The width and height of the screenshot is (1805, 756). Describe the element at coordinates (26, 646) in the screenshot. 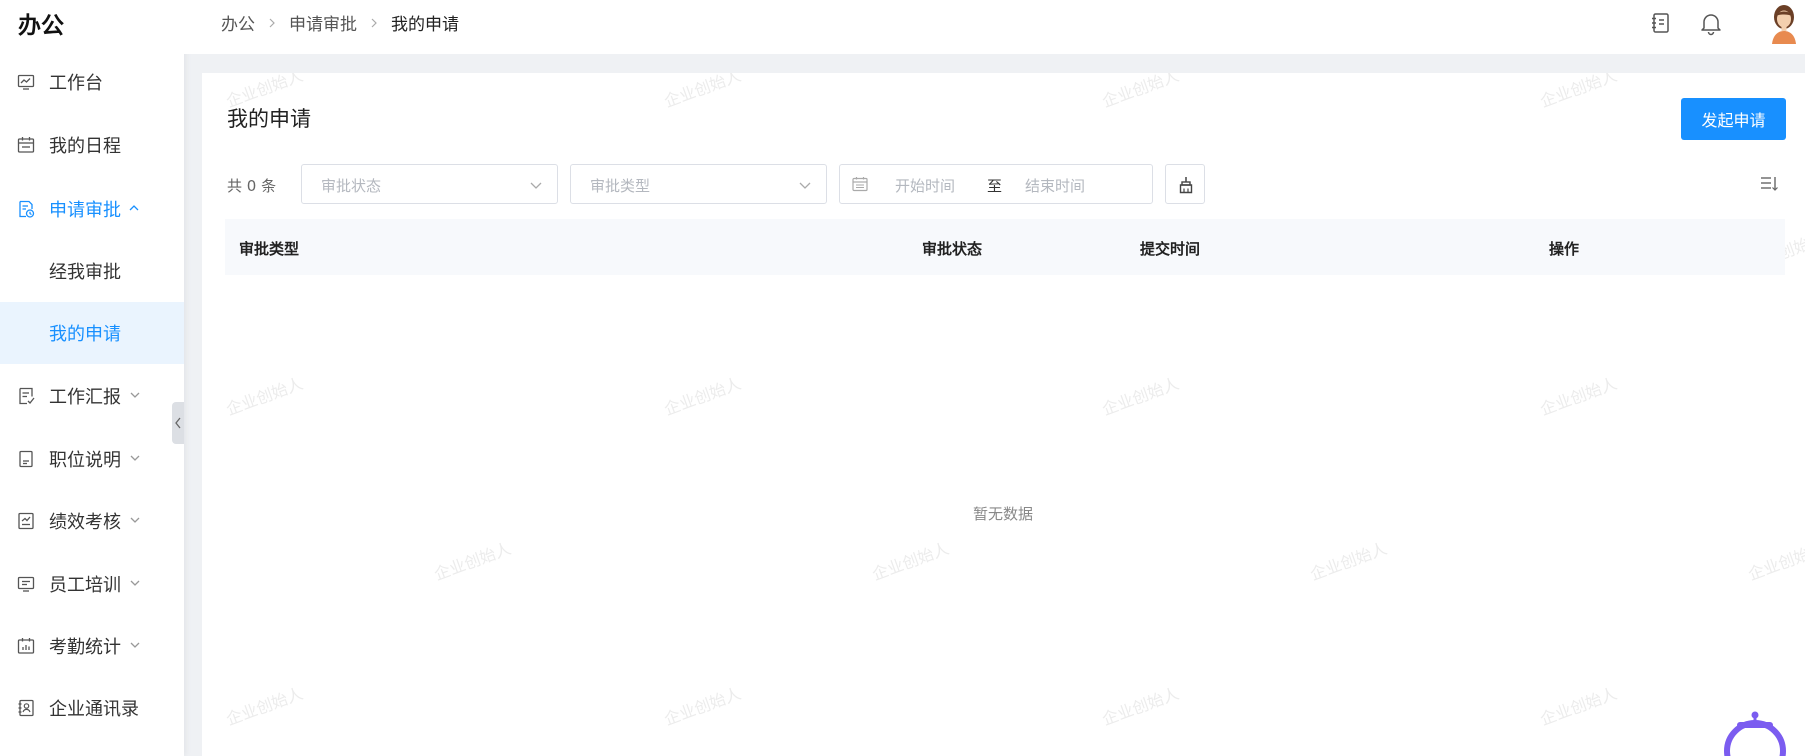

I see `attendance-icon` at that location.